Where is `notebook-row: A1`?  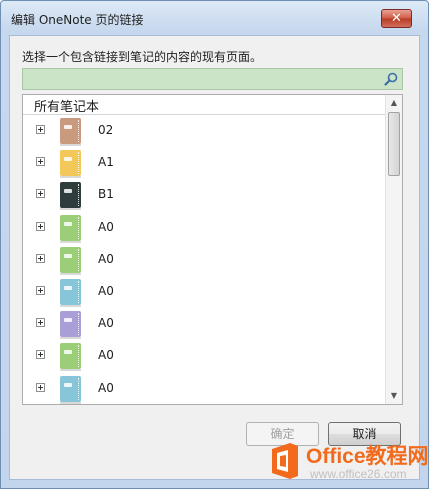
notebook-row: A1 is located at coordinates (204, 163).